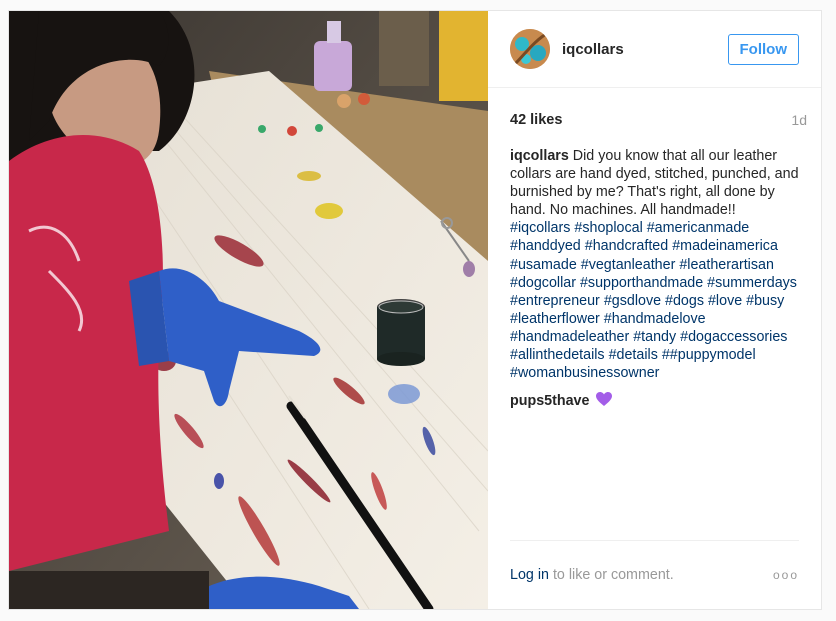  What do you see at coordinates (632, 301) in the screenshot?
I see `hashtag-link: #gsdlove` at bounding box center [632, 301].